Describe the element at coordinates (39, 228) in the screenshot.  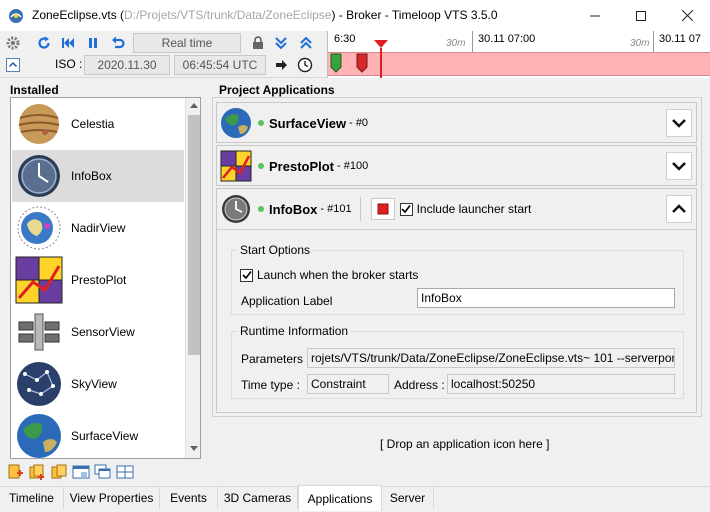
I see `nadir-globe-icon` at that location.